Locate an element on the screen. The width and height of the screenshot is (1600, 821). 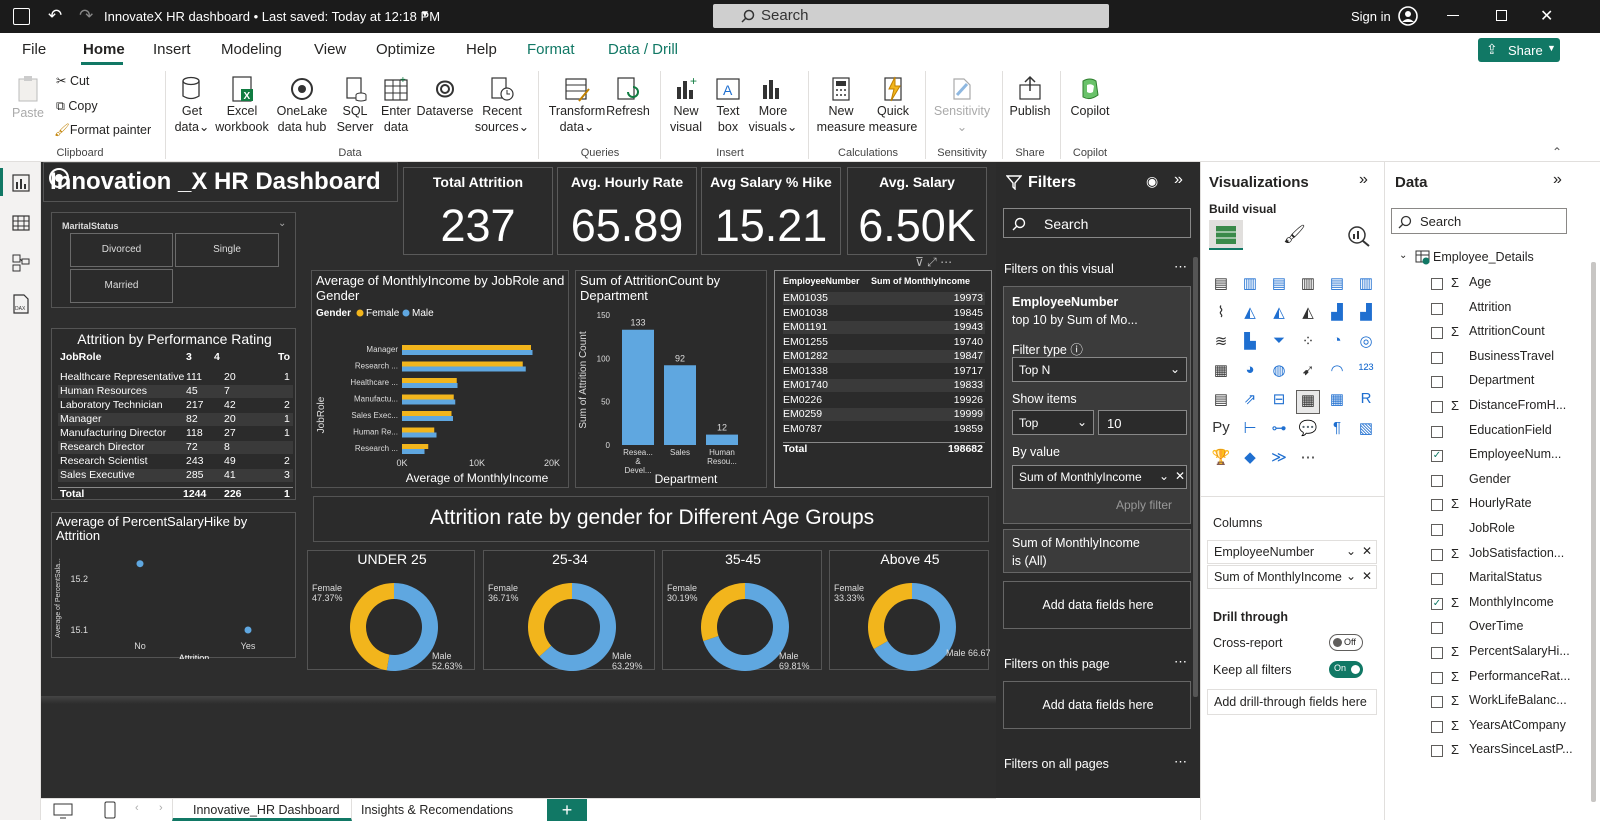
prev-page-icon: ‹ is located at coordinates (137, 808).